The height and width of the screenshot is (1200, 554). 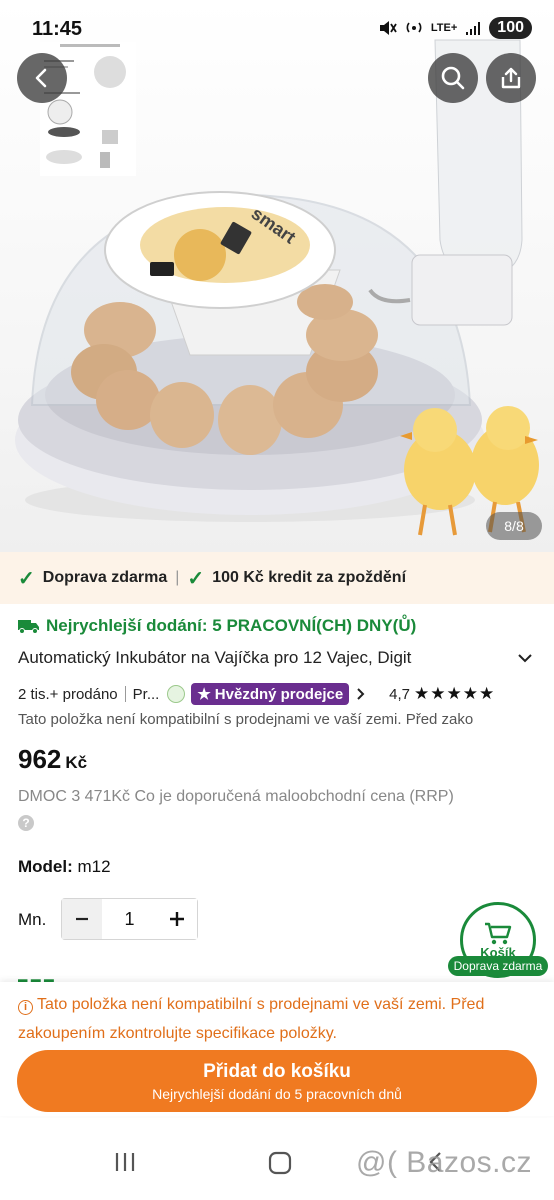 I want to click on watermark: @( Bazos.cz, so click(x=444, y=1162).